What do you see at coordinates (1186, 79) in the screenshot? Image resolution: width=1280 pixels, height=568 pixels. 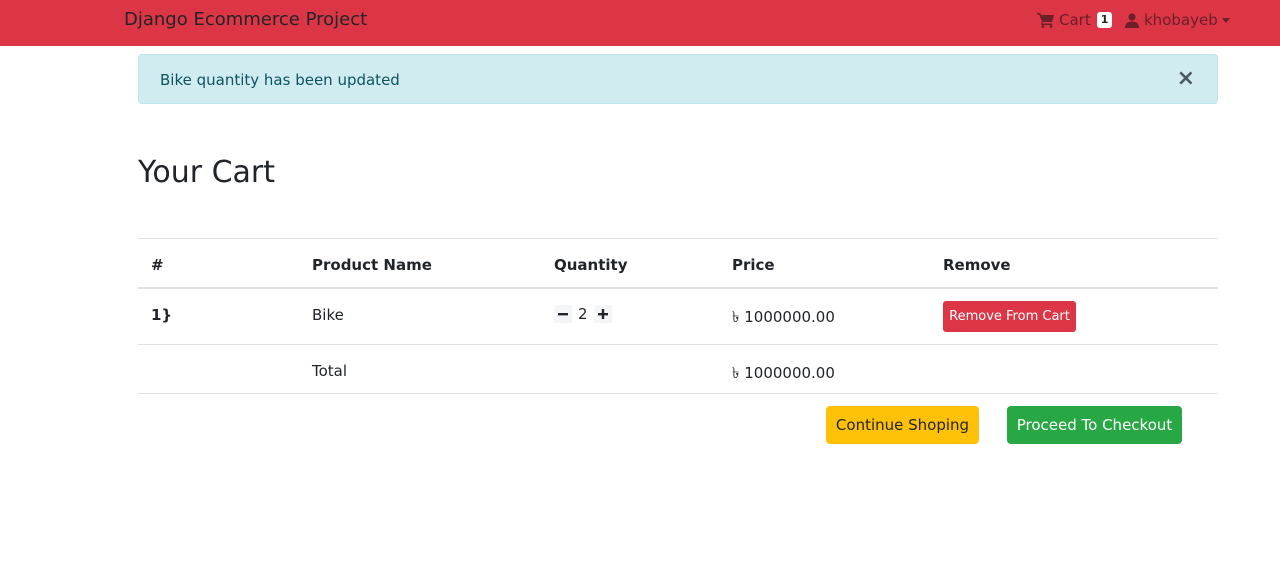 I see `close-icon: ×` at bounding box center [1186, 79].